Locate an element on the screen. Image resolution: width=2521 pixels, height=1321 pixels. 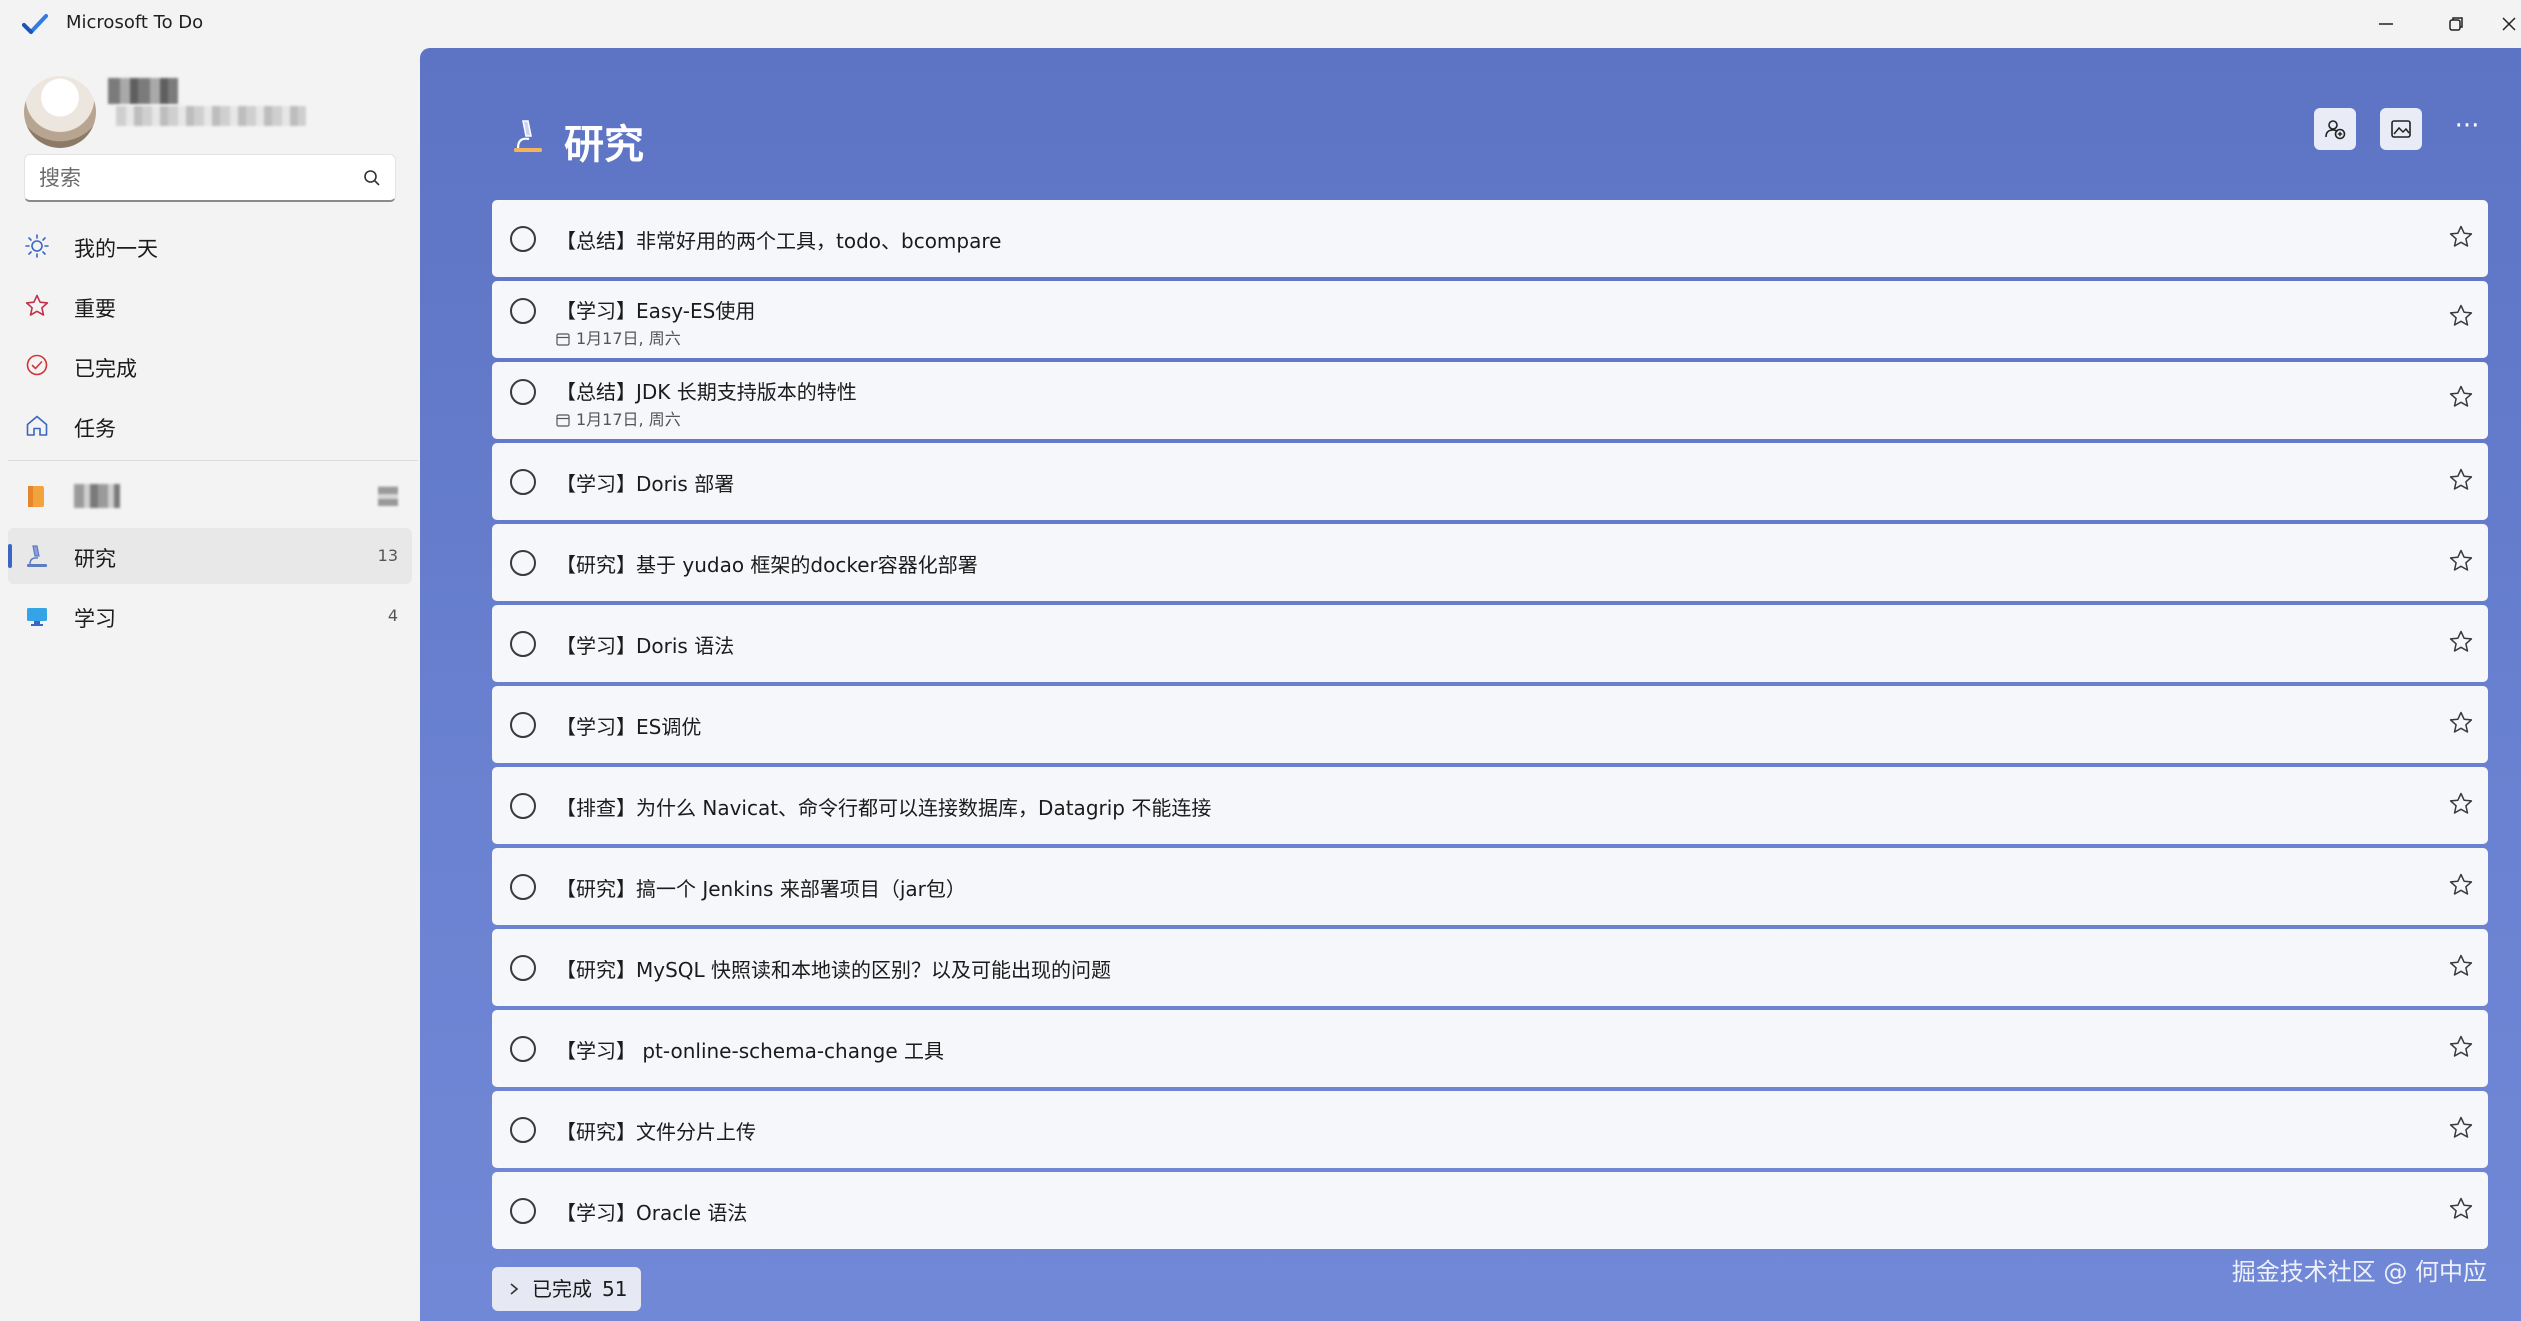
task-title: 【学习】Doris 部署 is located at coordinates (645, 484).